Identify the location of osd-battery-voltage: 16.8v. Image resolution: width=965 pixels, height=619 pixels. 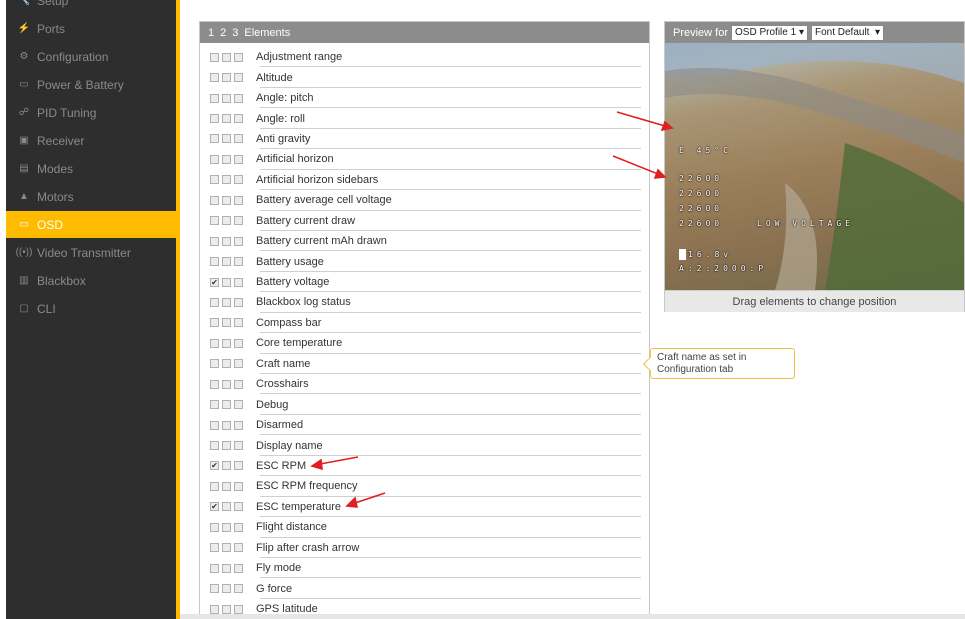
(705, 254).